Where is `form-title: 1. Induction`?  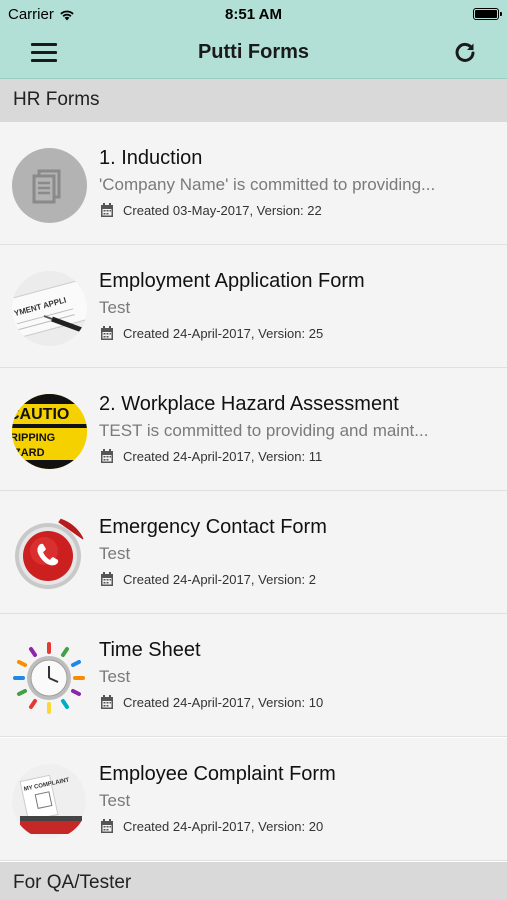 form-title: 1. Induction is located at coordinates (151, 158).